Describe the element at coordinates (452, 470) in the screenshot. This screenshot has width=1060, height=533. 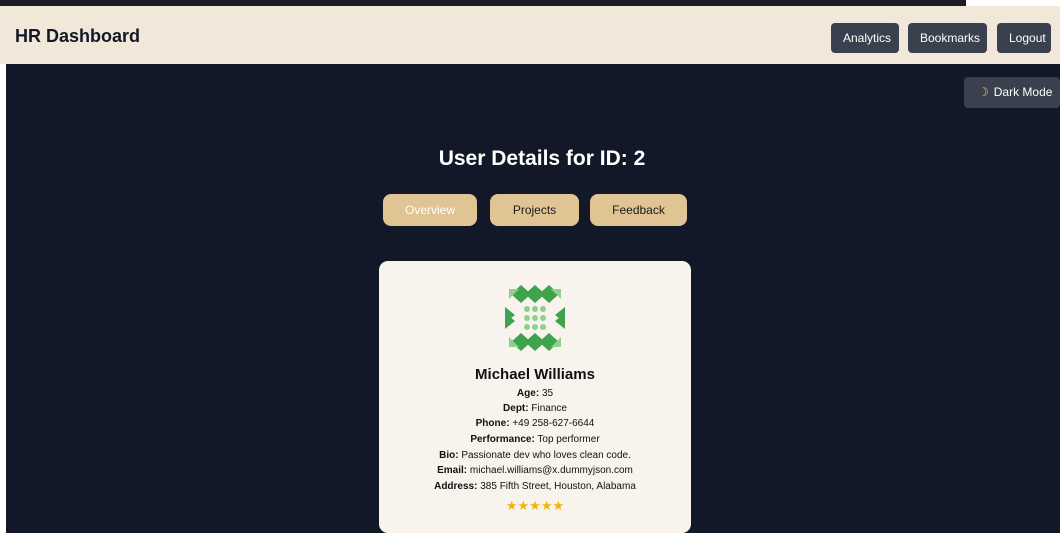
I see `email-label: Email:` at that location.